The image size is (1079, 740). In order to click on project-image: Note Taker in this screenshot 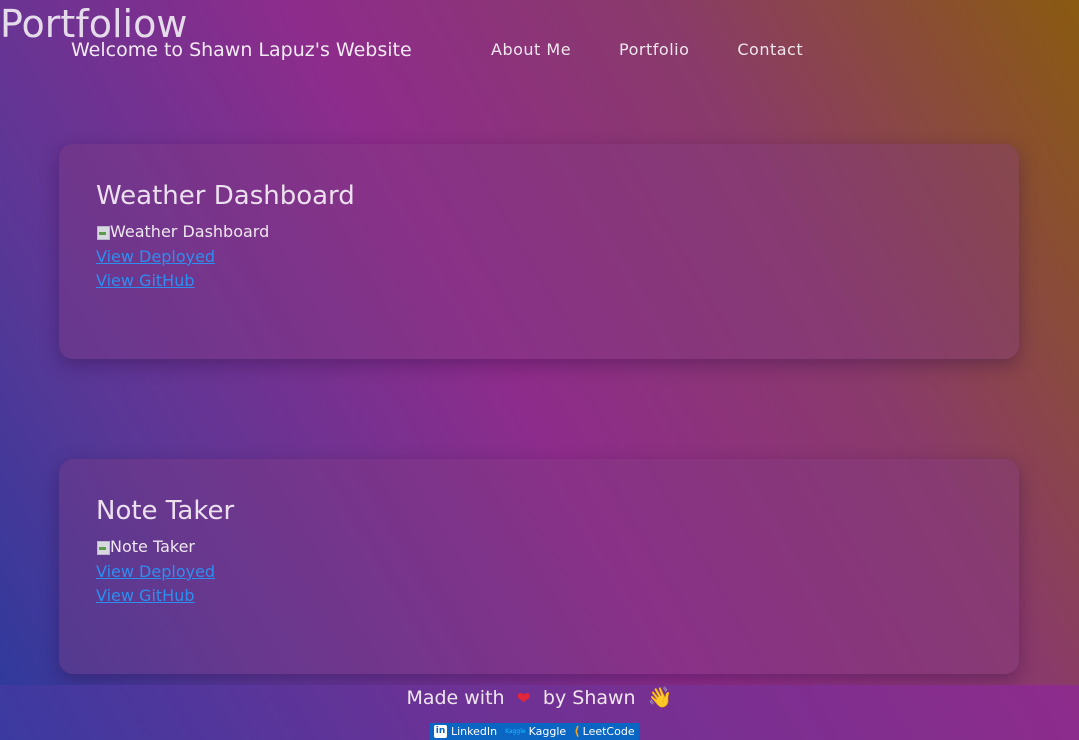, I will do `click(145, 547)`.